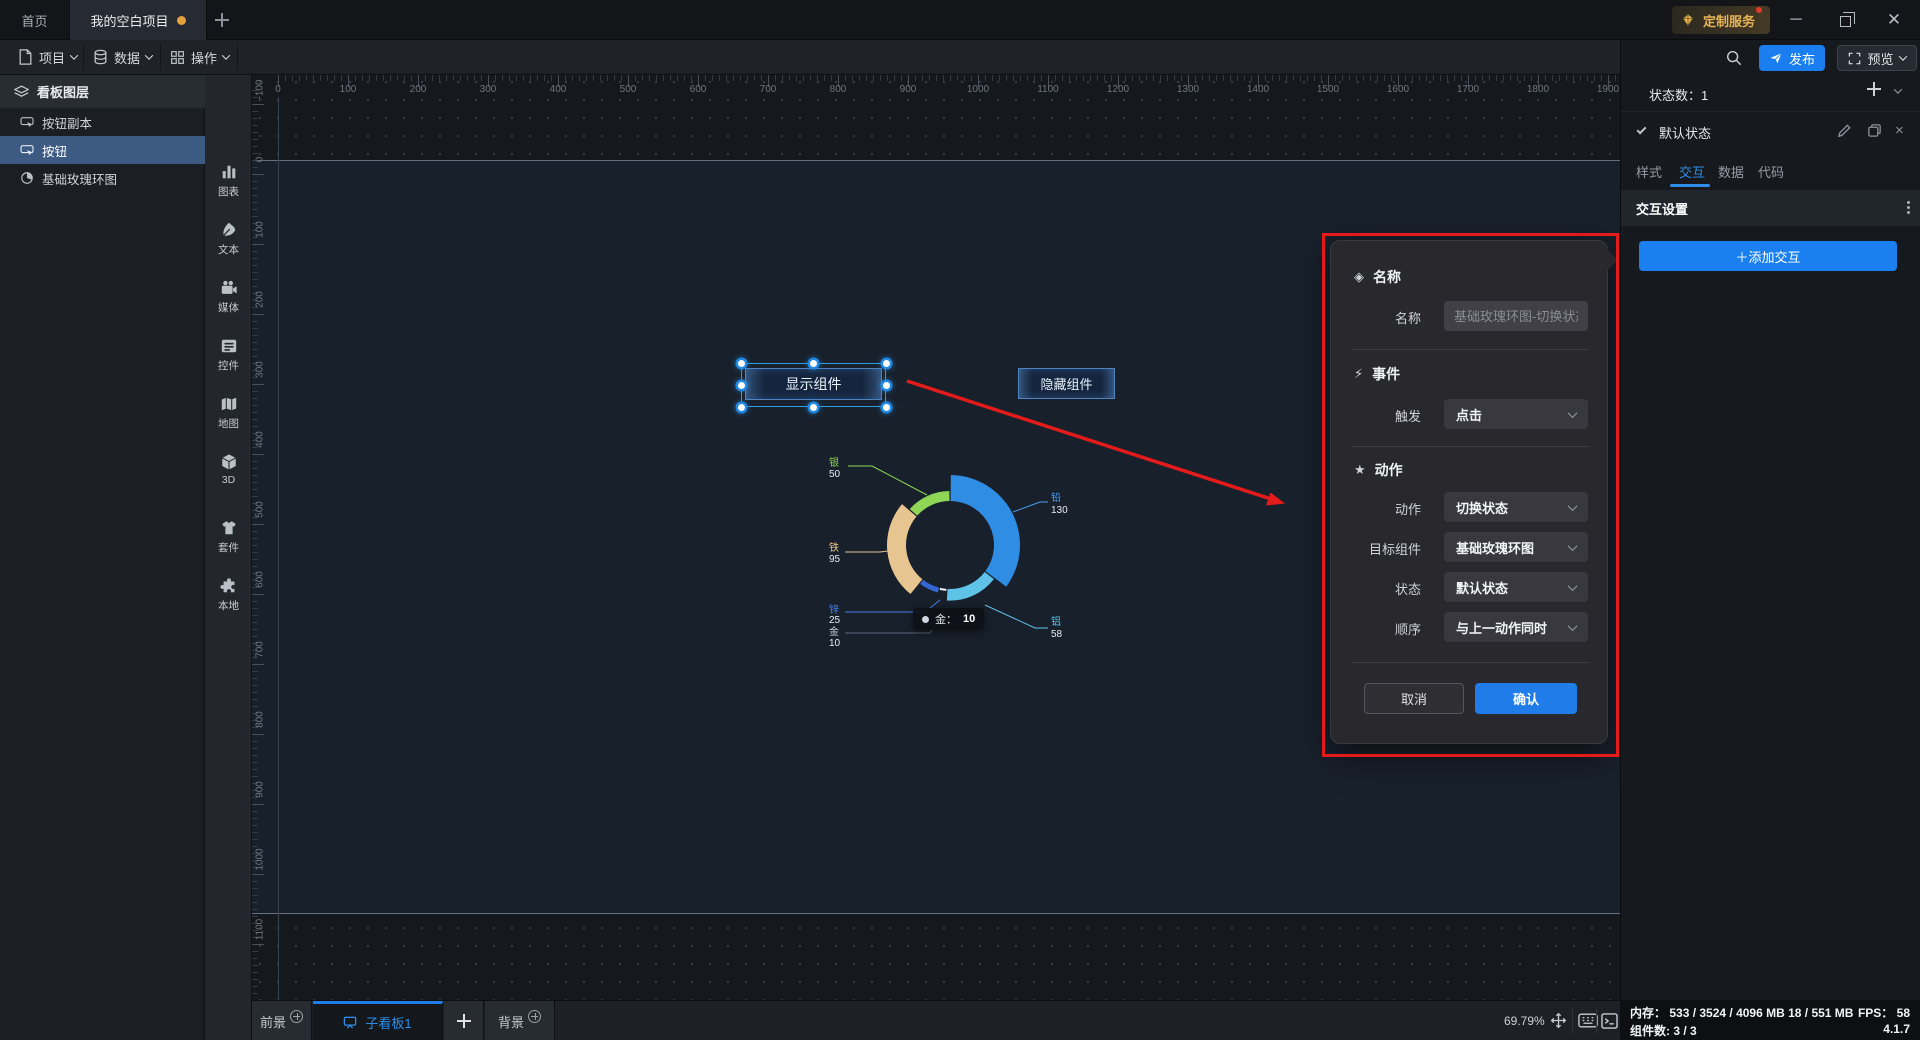 The width and height of the screenshot is (1920, 1040). Describe the element at coordinates (260, 789) in the screenshot. I see `ruler-label: 900` at that location.